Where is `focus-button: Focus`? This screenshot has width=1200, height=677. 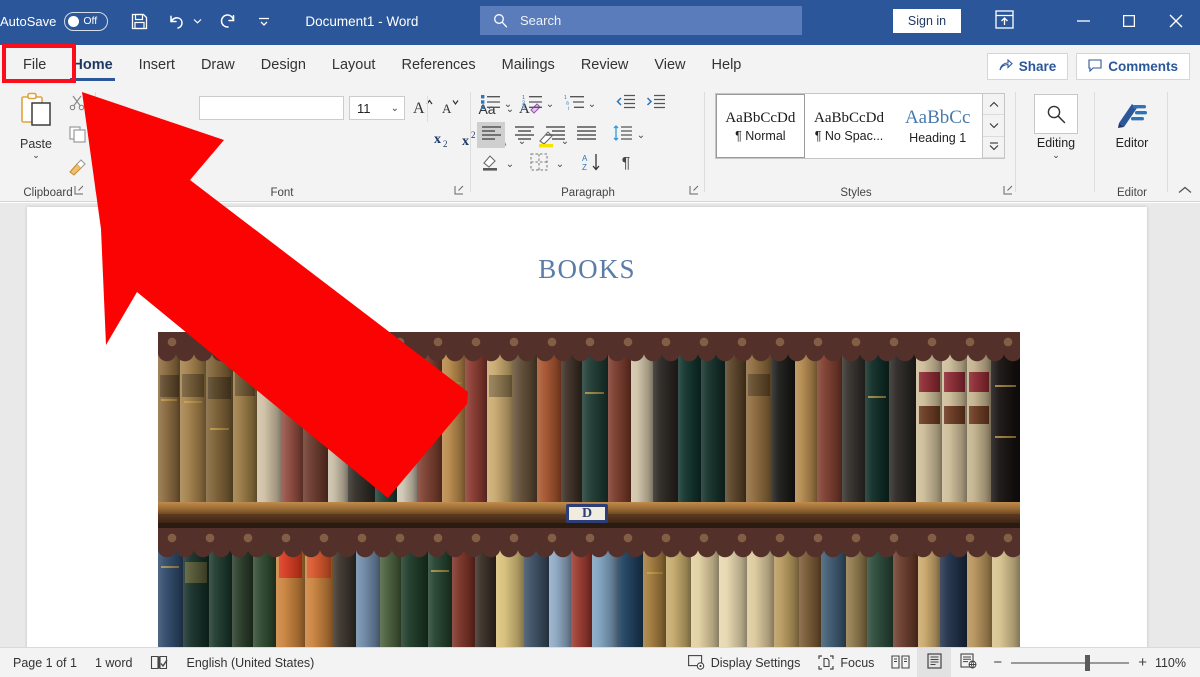
focus-button: Focus is located at coordinates (846, 662).